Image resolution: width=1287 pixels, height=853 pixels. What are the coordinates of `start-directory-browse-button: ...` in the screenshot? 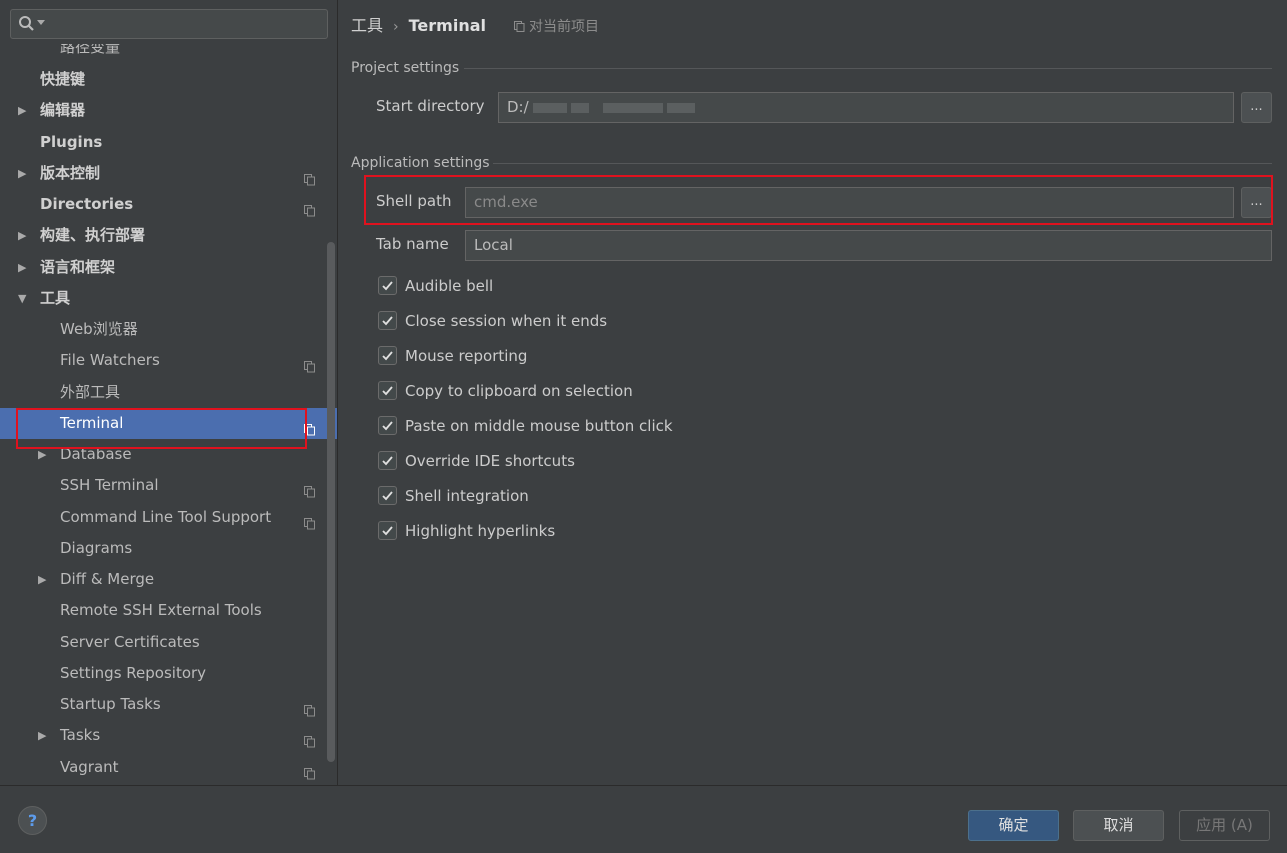 It's located at (1256, 107).